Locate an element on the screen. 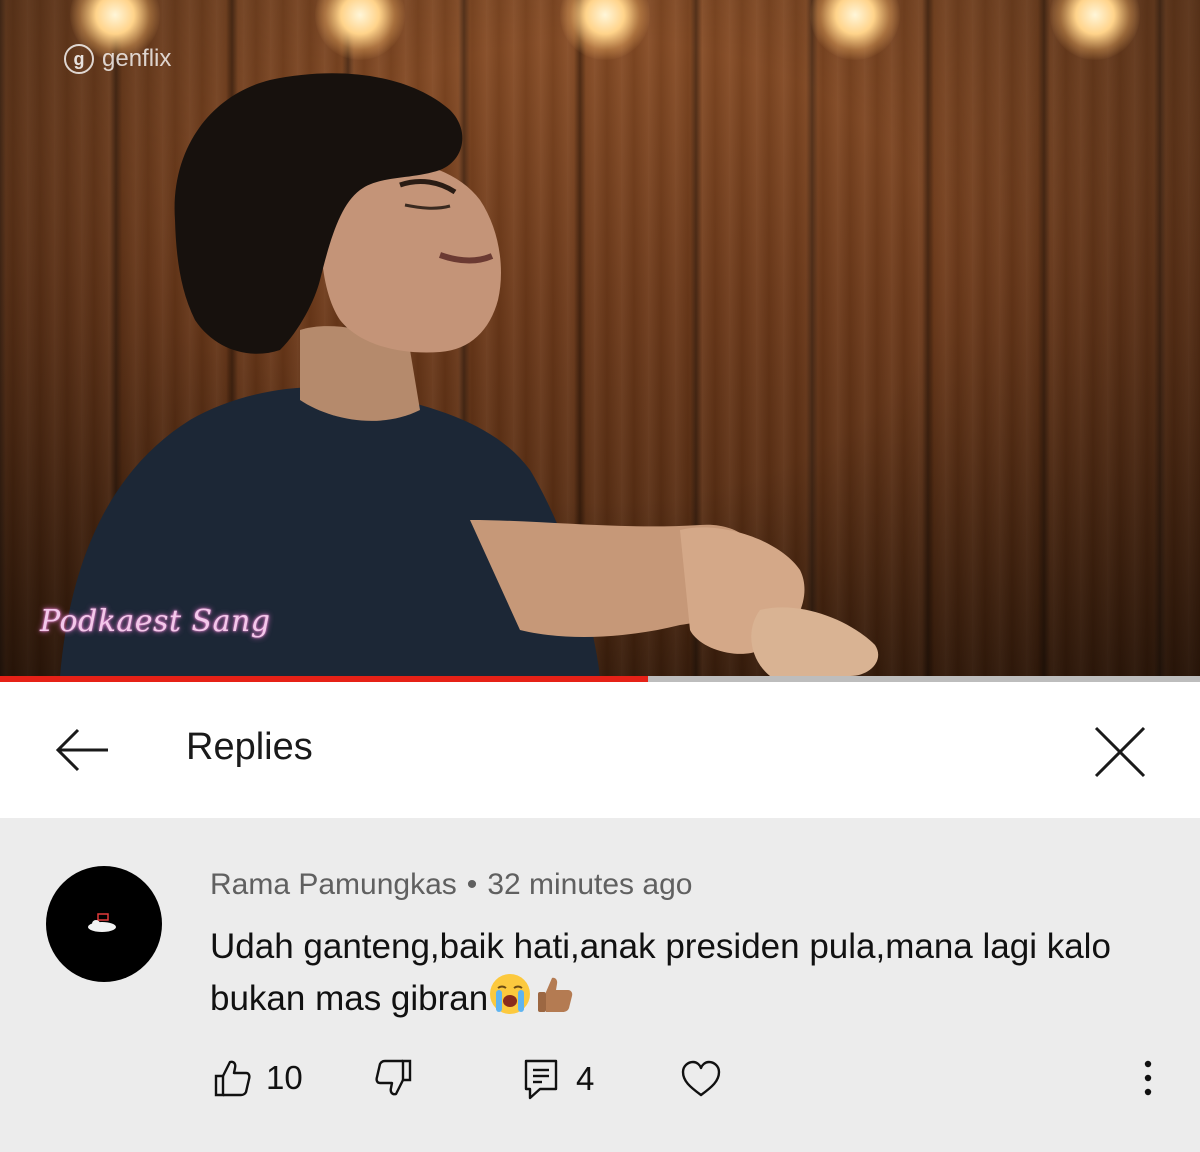  genflix-logo: g genflix is located at coordinates (117, 59).